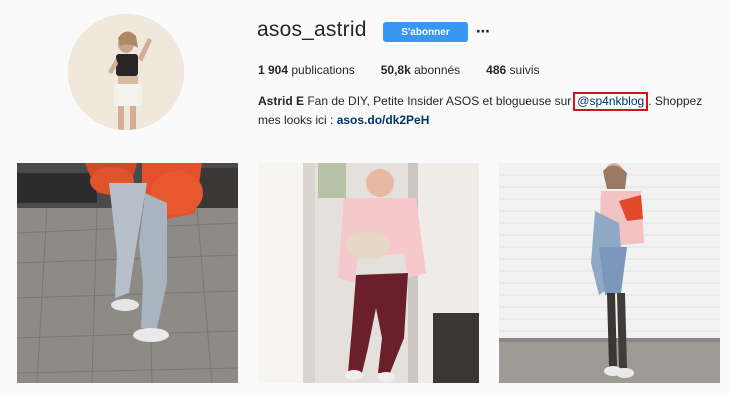 This screenshot has height=395, width=730. I want to click on bio-handle-link: @sp4nkblog, so click(611, 101).